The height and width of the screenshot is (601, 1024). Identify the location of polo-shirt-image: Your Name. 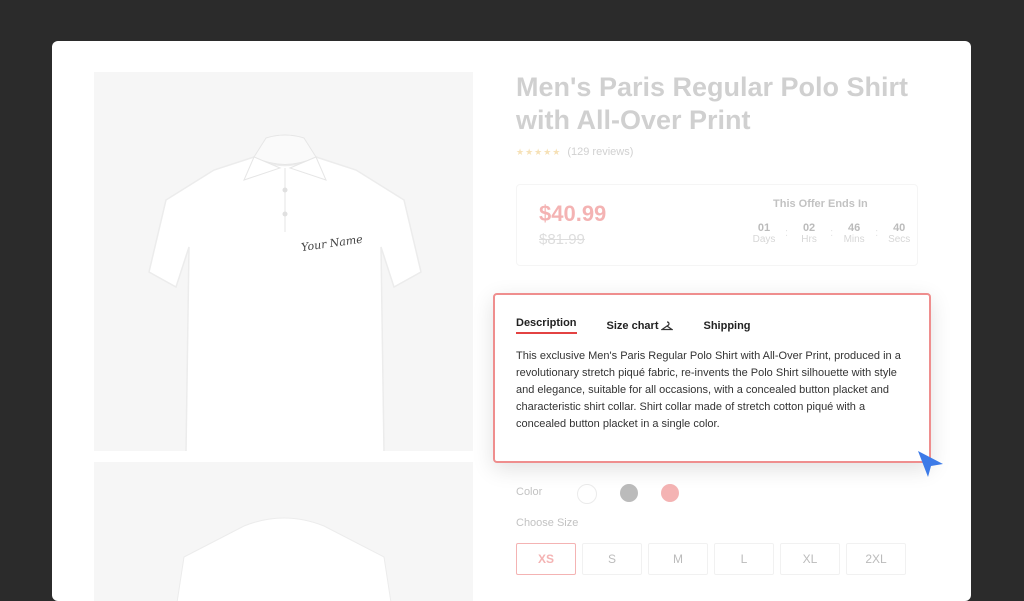
(285, 293).